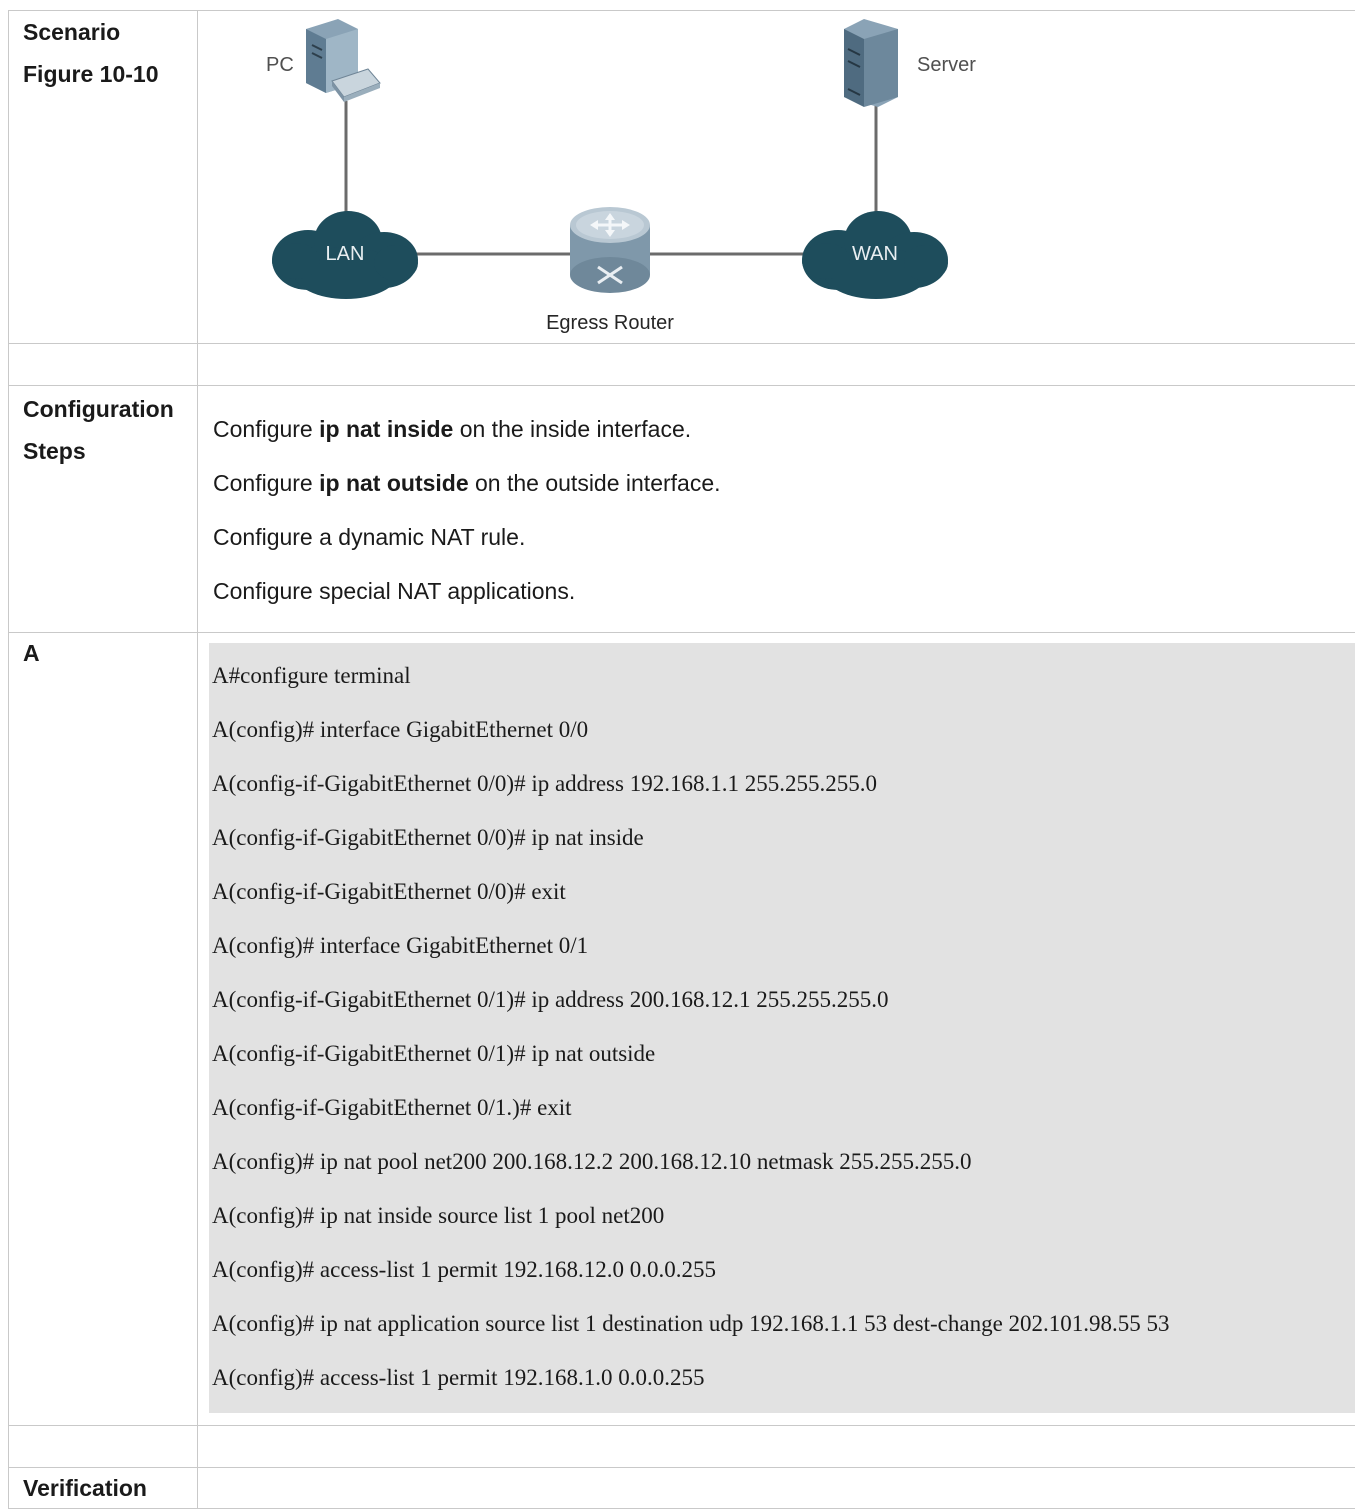  Describe the element at coordinates (946, 65) in the screenshot. I see `server-label: Server` at that location.